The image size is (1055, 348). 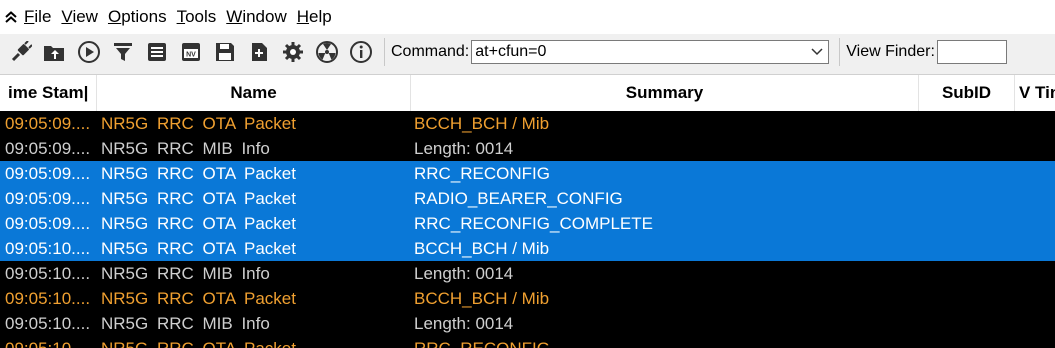 What do you see at coordinates (11, 17) in the screenshot?
I see `collapse-chevron-icon` at bounding box center [11, 17].